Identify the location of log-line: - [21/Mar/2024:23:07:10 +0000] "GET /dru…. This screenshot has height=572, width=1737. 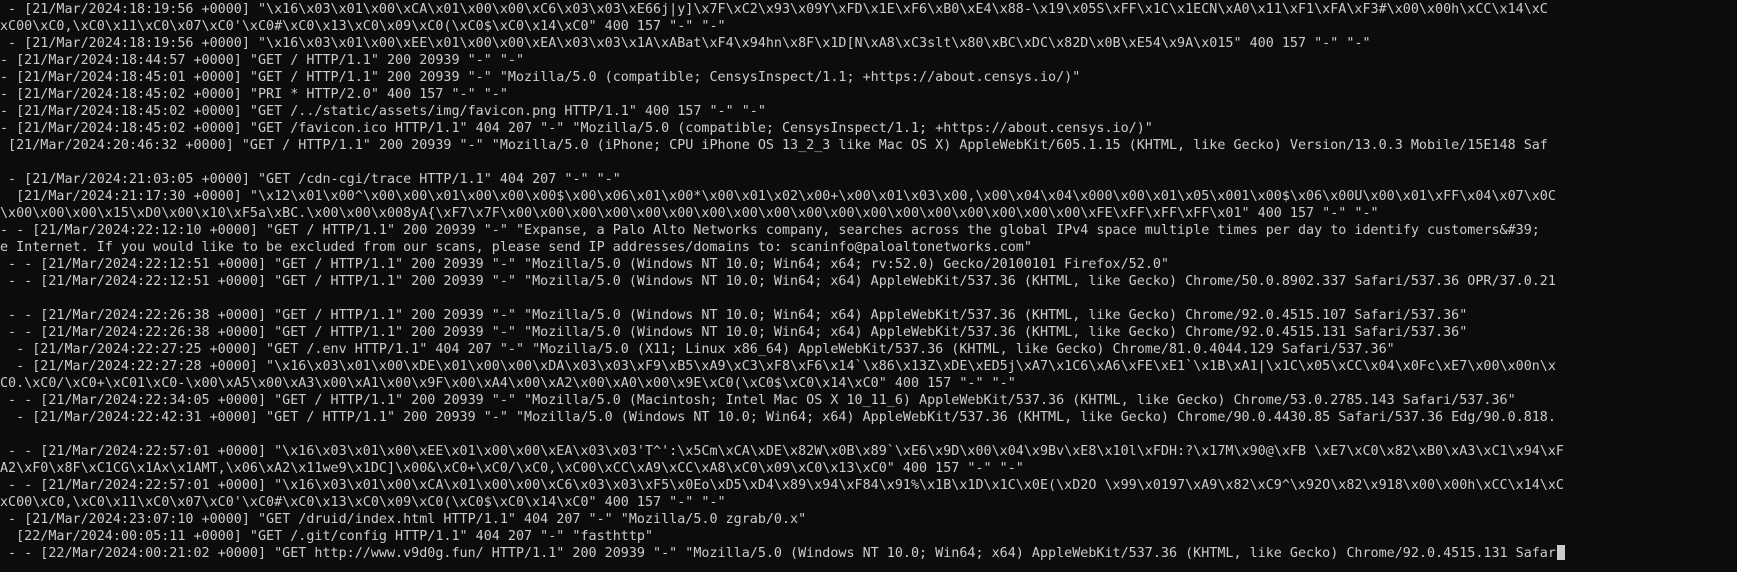
(403, 519).